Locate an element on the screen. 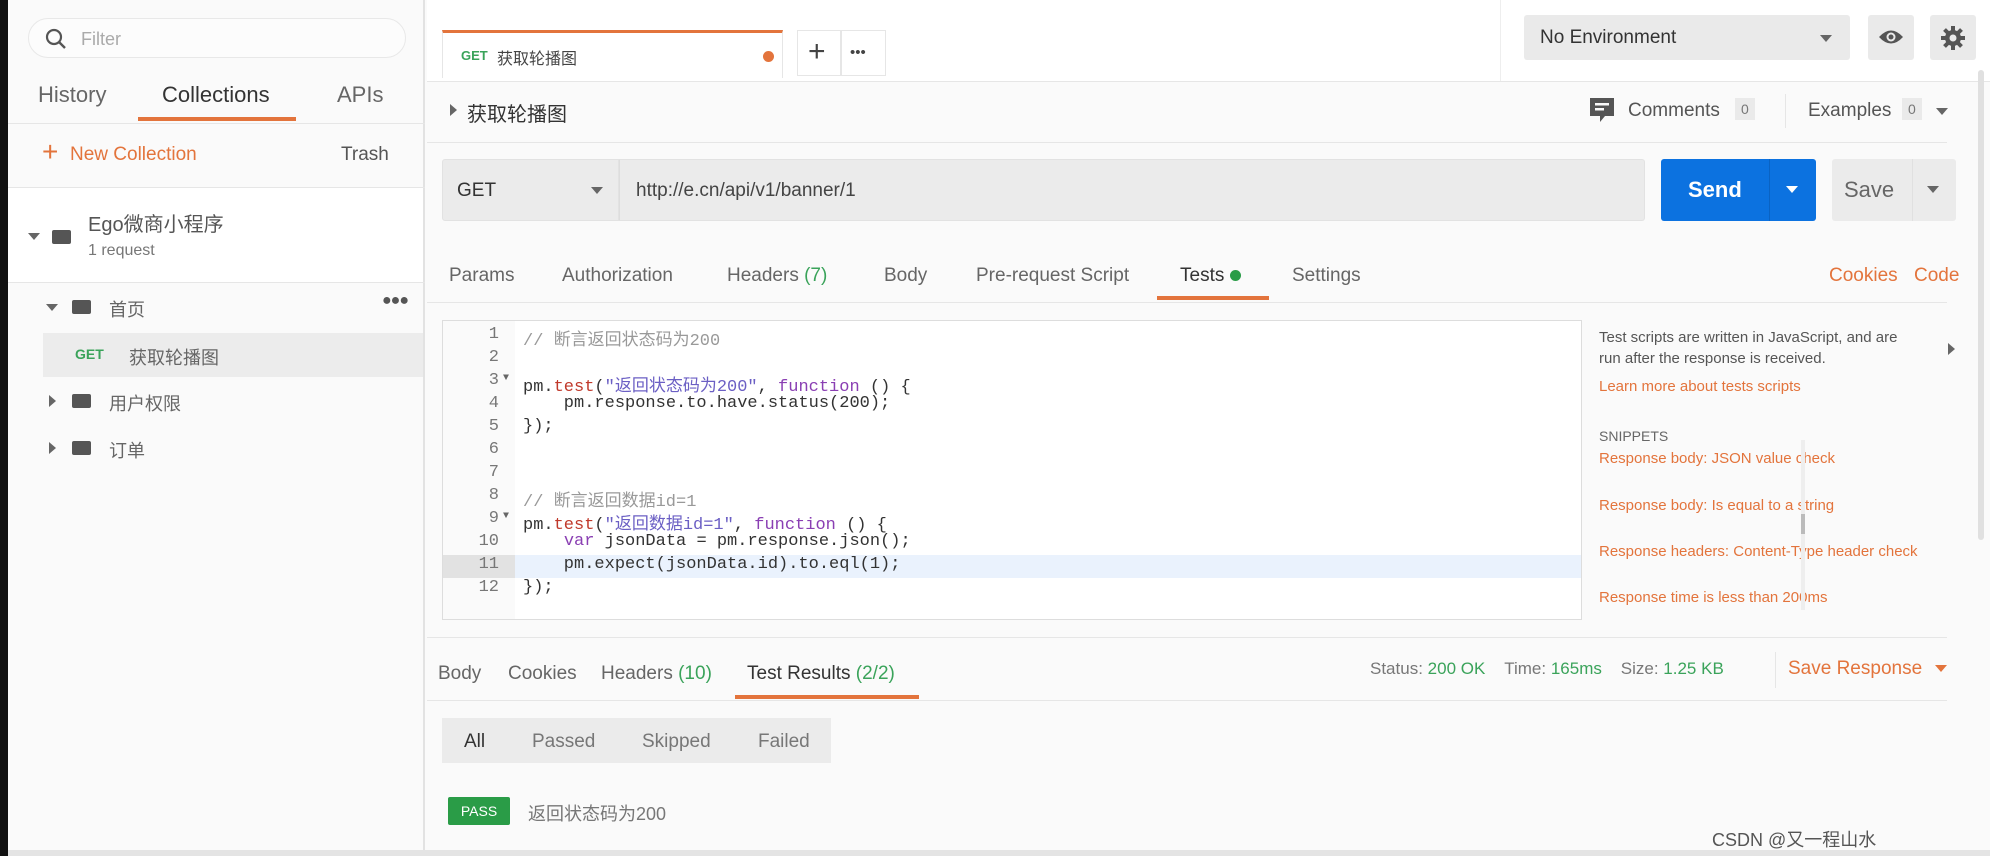 This screenshot has height=856, width=1990. collection-item: Ego微商小程序 1 request is located at coordinates (215, 235).